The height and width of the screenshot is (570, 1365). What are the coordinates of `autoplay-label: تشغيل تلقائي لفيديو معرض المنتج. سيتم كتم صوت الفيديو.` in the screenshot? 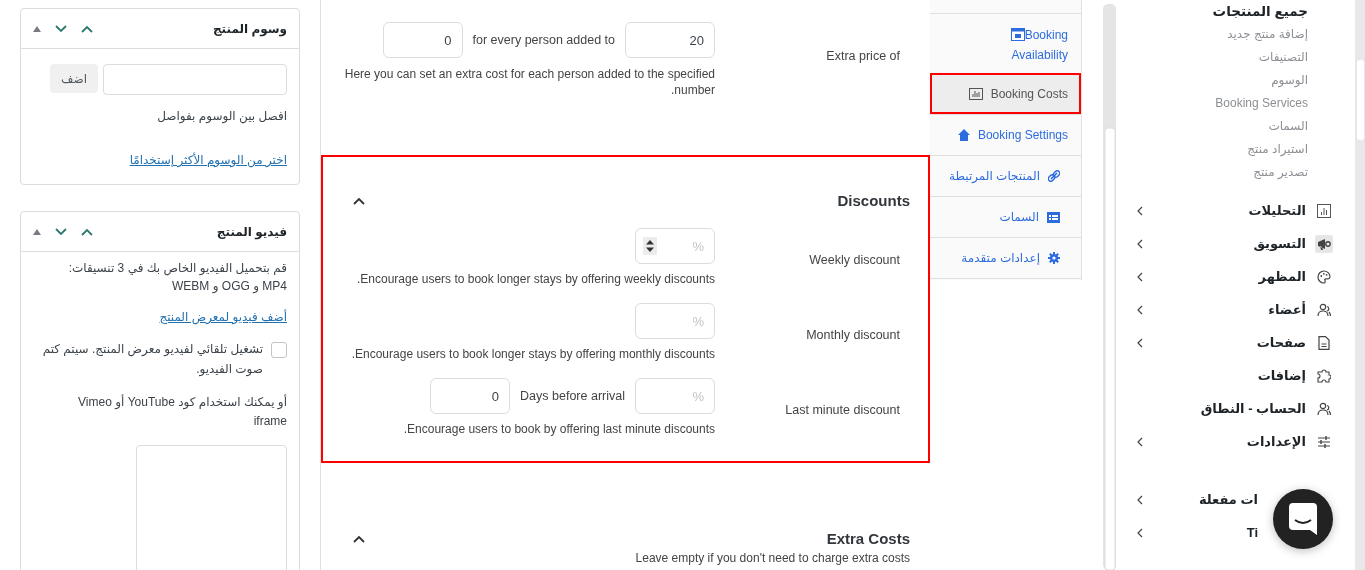 It's located at (152, 360).